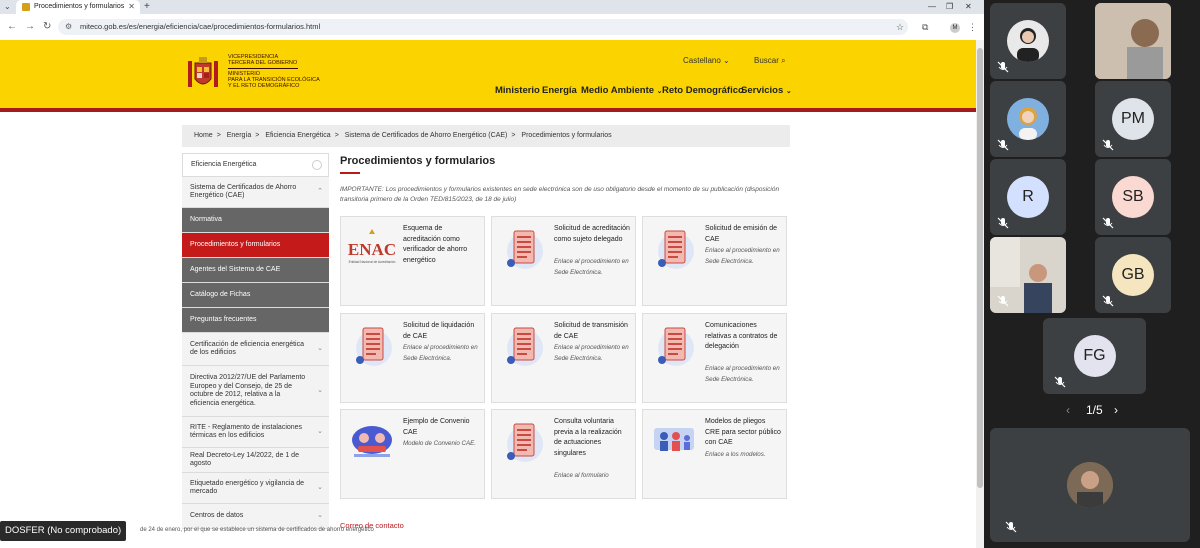 The height and width of the screenshot is (548, 1200). Describe the element at coordinates (239, 135) in the screenshot. I see `breadcrumb-energia: Energía` at that location.